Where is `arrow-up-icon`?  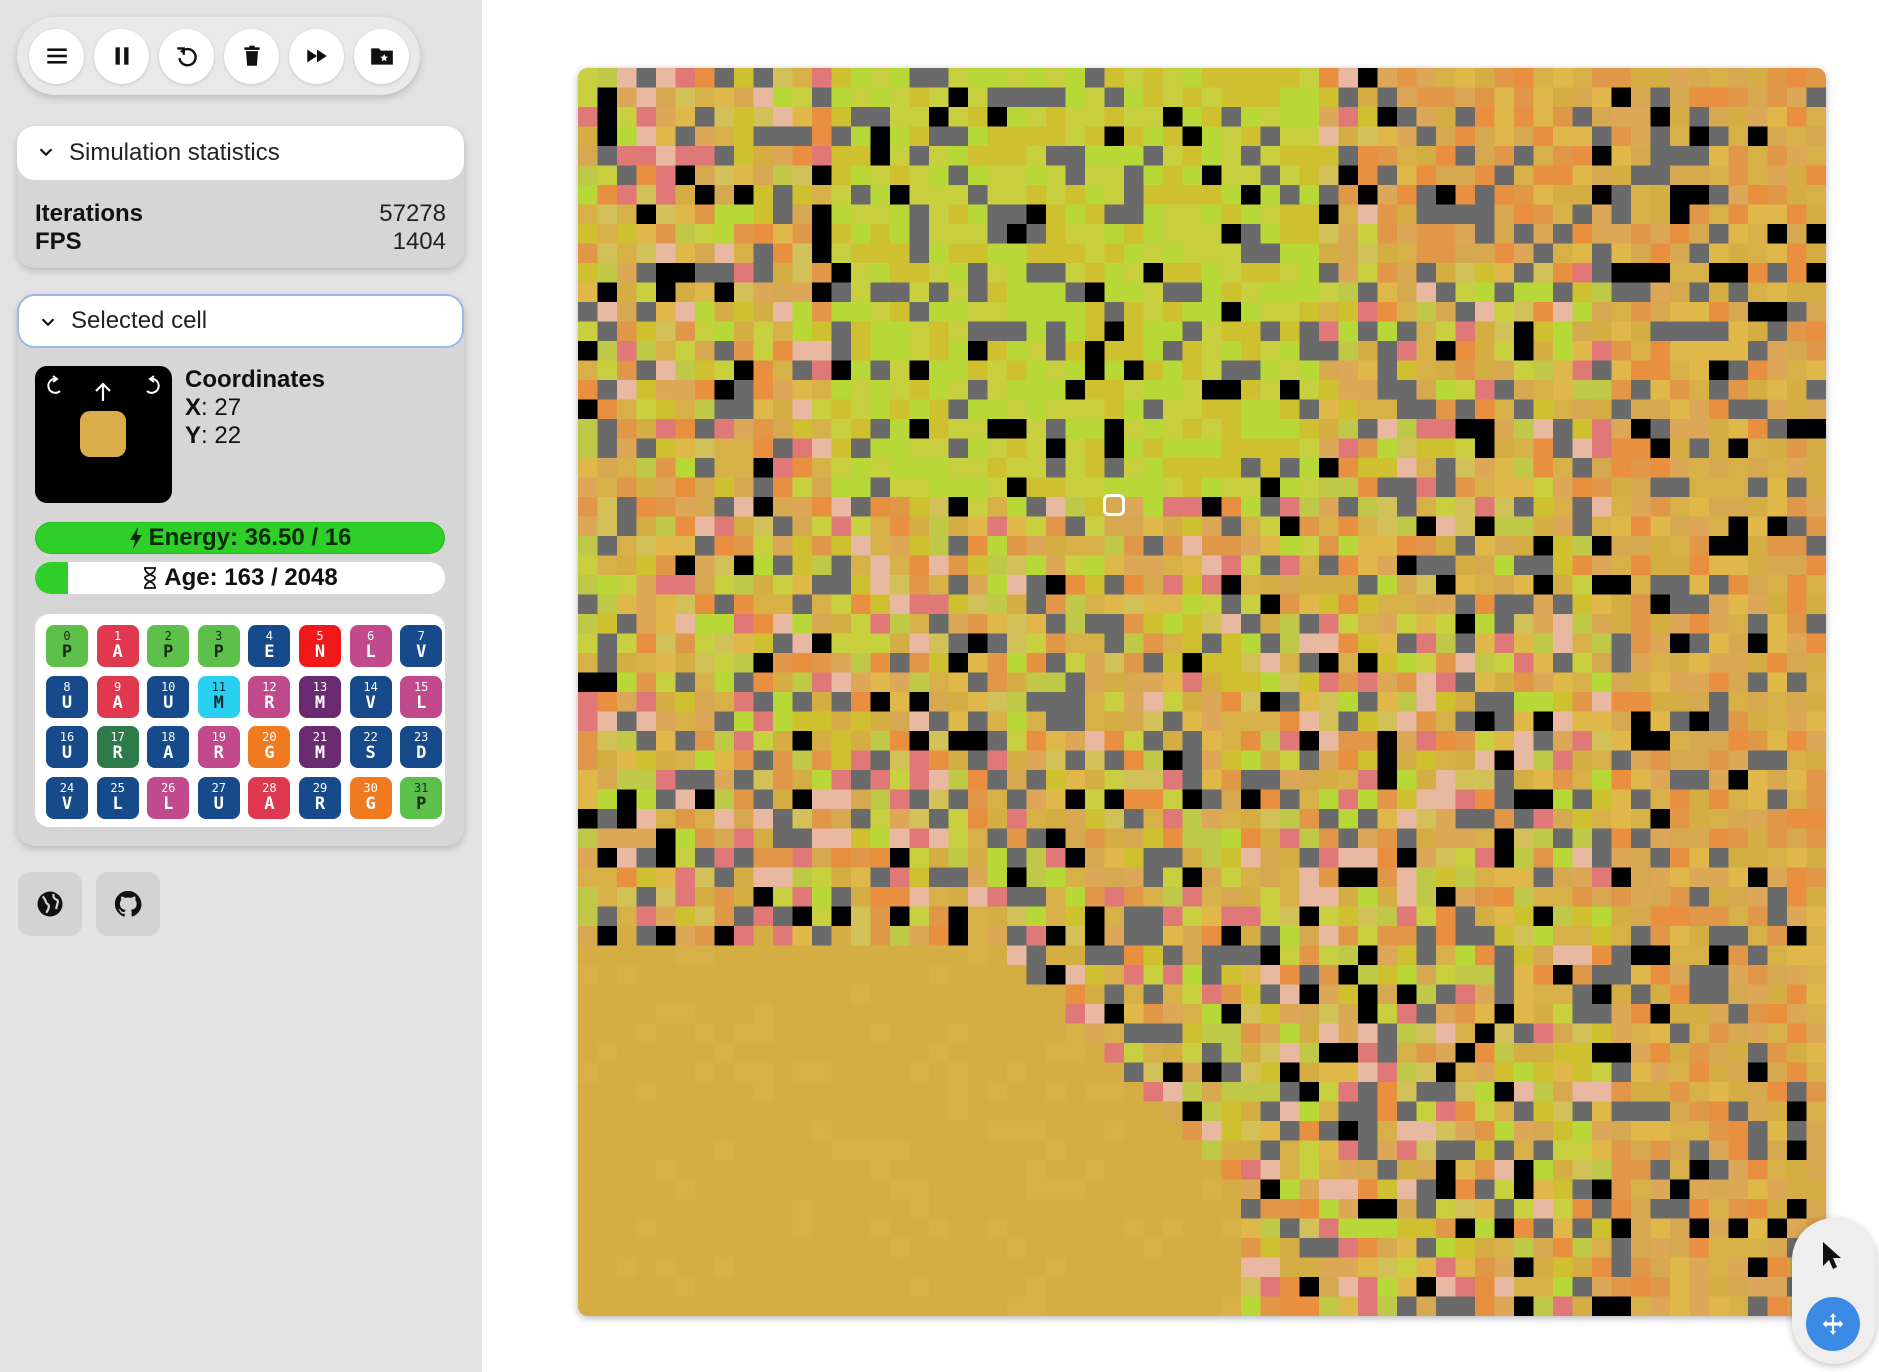 arrow-up-icon is located at coordinates (103, 391).